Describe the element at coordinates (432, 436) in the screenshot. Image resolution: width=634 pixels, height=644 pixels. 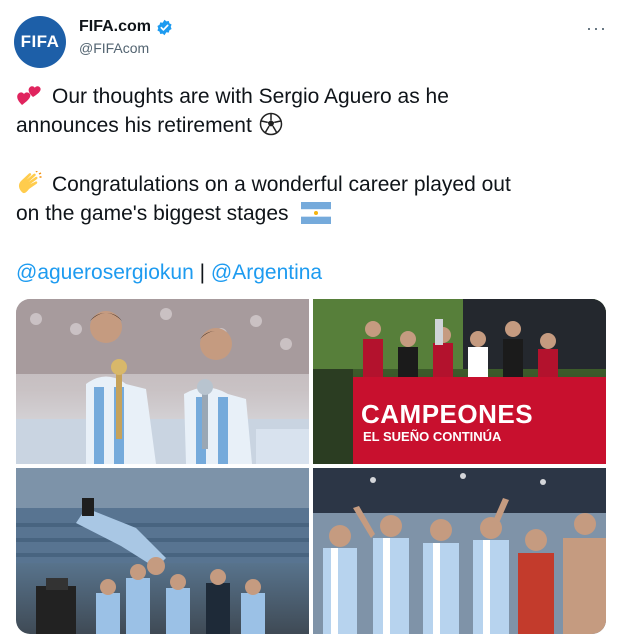
I see `banner-subtitle-text: EL SUEÑO CONTINÚA` at that location.